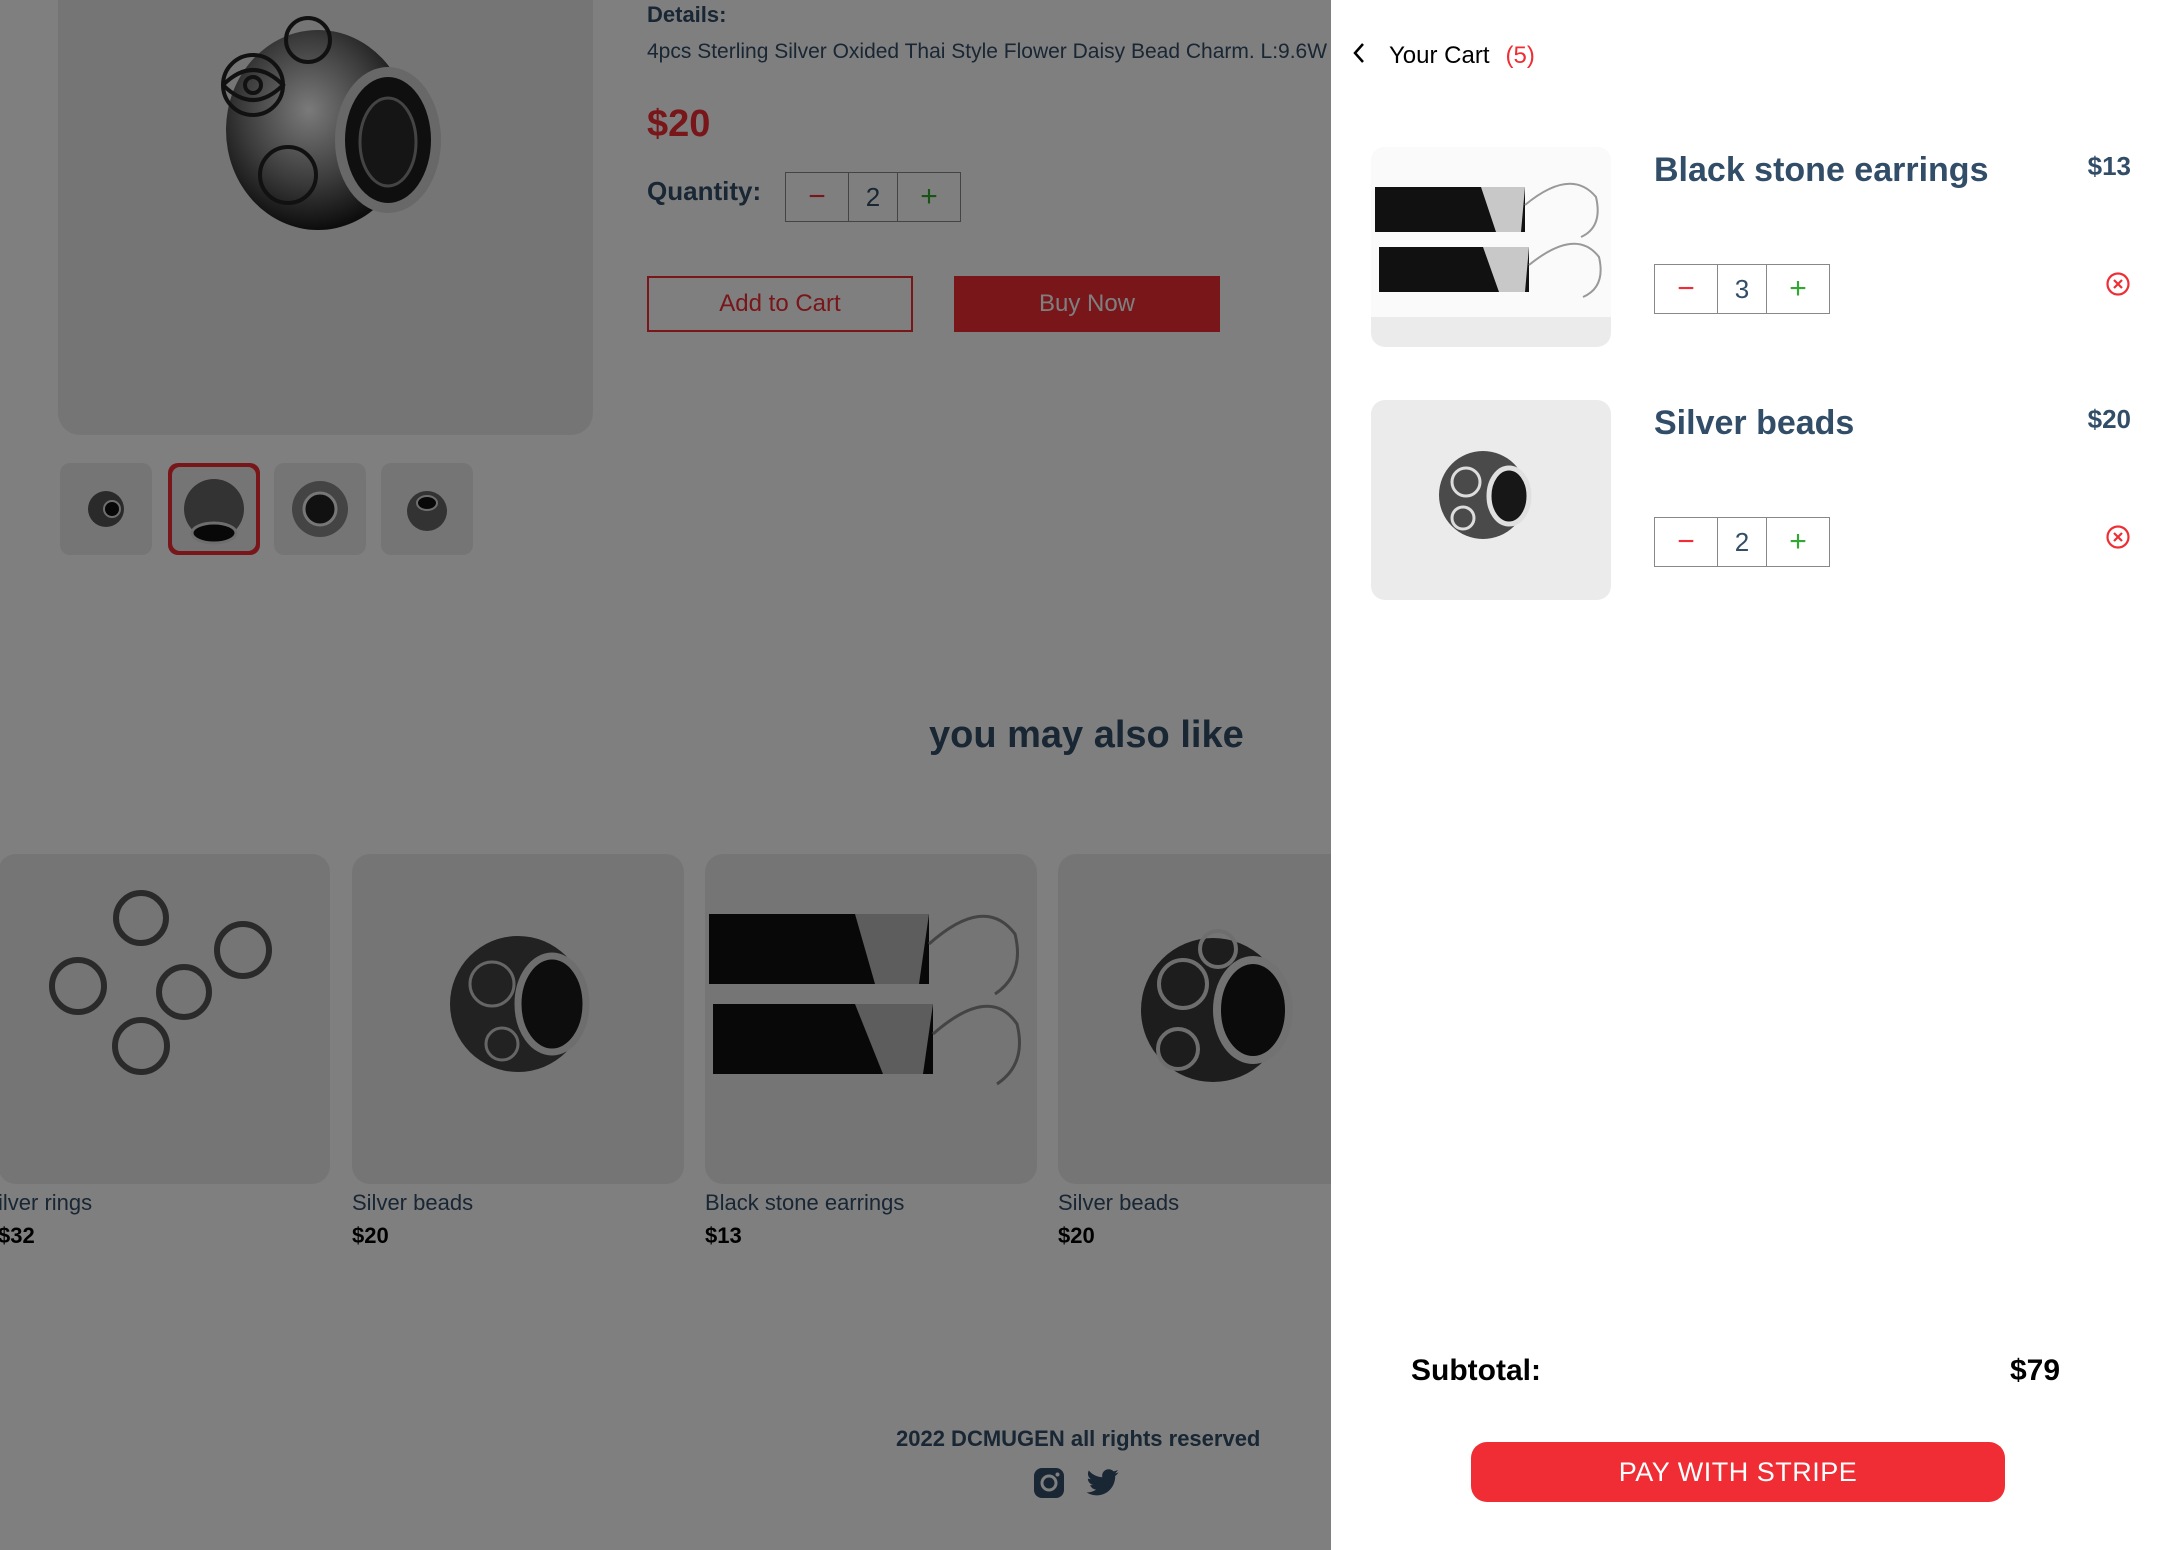 The height and width of the screenshot is (1550, 2158). What do you see at coordinates (2109, 166) in the screenshot?
I see `cart-item-price: $13` at bounding box center [2109, 166].